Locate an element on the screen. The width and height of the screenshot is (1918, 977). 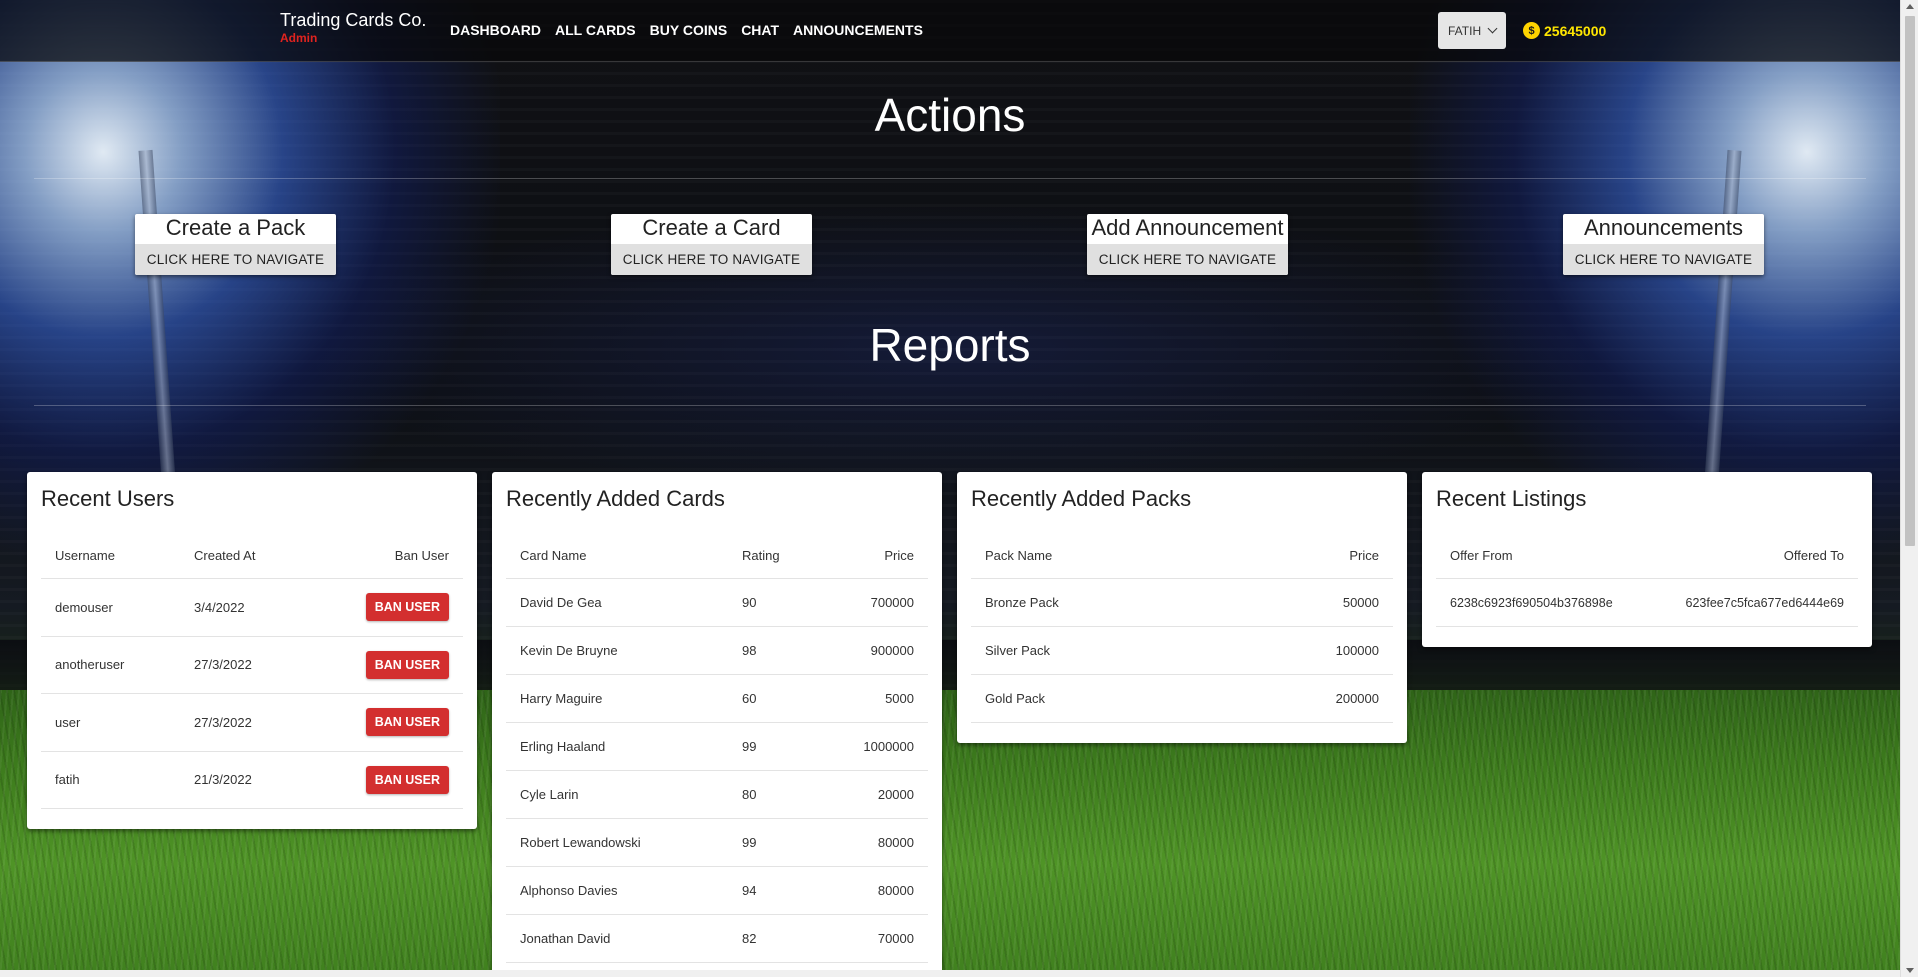
user-menu-button: FATIH is located at coordinates (1472, 30).